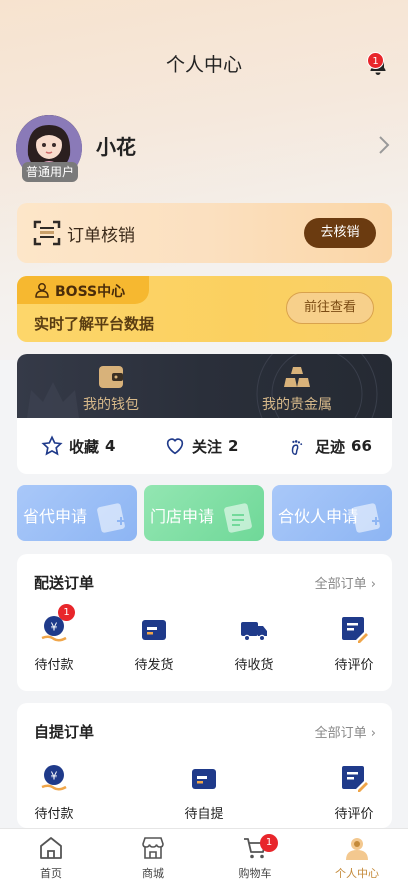 The height and width of the screenshot is (883, 408). What do you see at coordinates (54, 792) in the screenshot?
I see `pickup-pending-payment: ¥ 待付款` at bounding box center [54, 792].